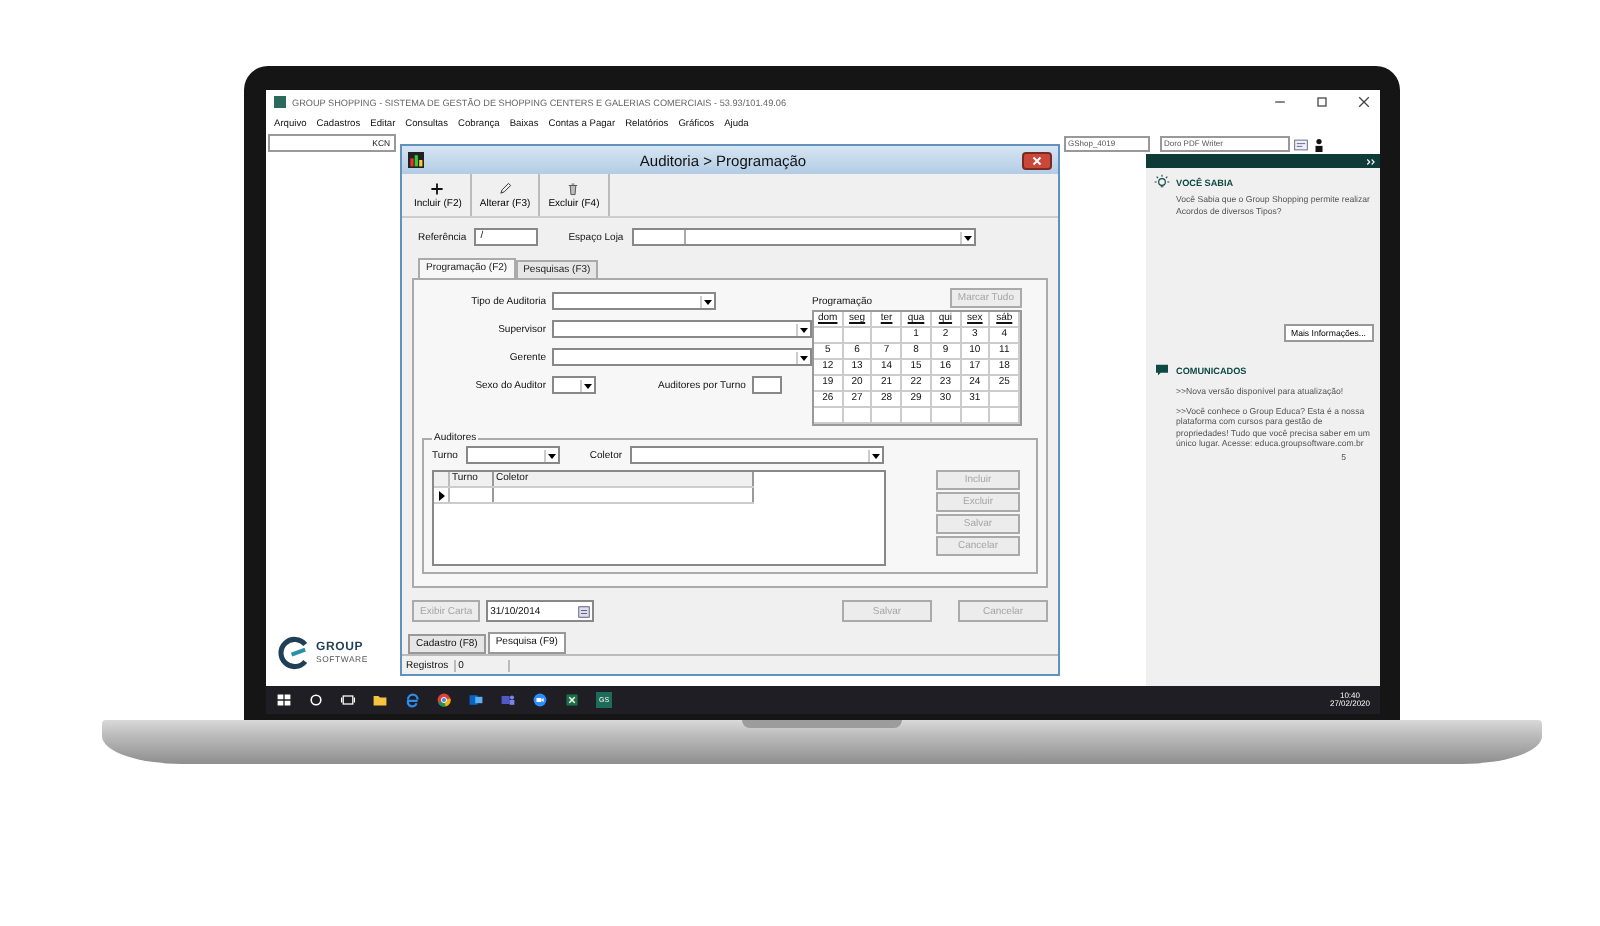 Image resolution: width=1600 pixels, height=926 pixels. What do you see at coordinates (476, 700) in the screenshot?
I see `mail-icon` at bounding box center [476, 700].